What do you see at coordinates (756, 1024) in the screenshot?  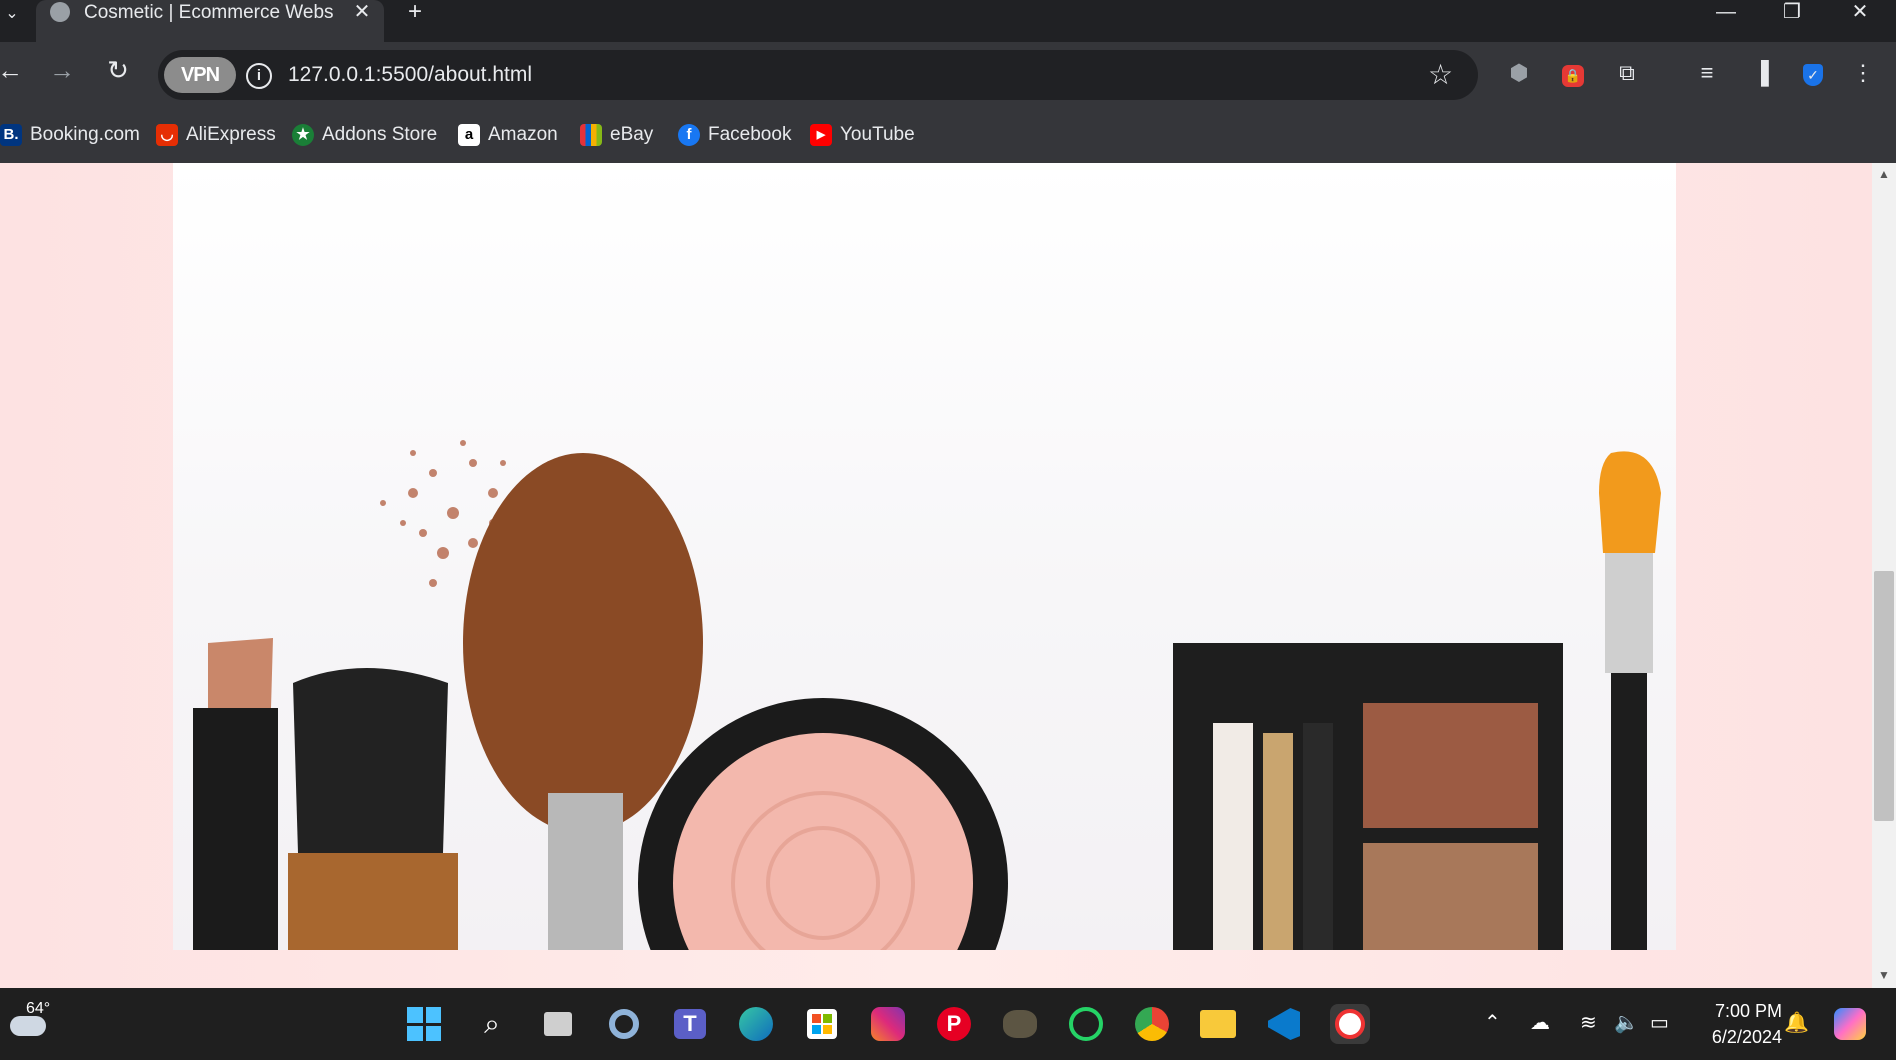 I see `edge-icon` at bounding box center [756, 1024].